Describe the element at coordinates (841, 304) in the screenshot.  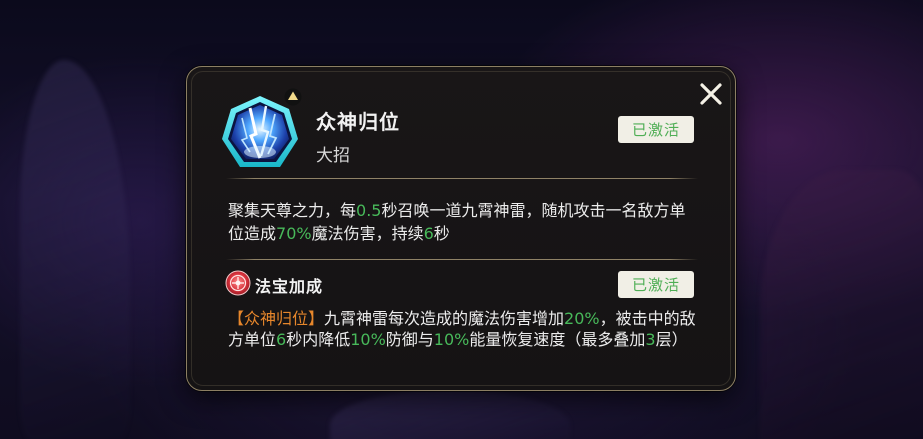
I see `background-rock-right` at that location.